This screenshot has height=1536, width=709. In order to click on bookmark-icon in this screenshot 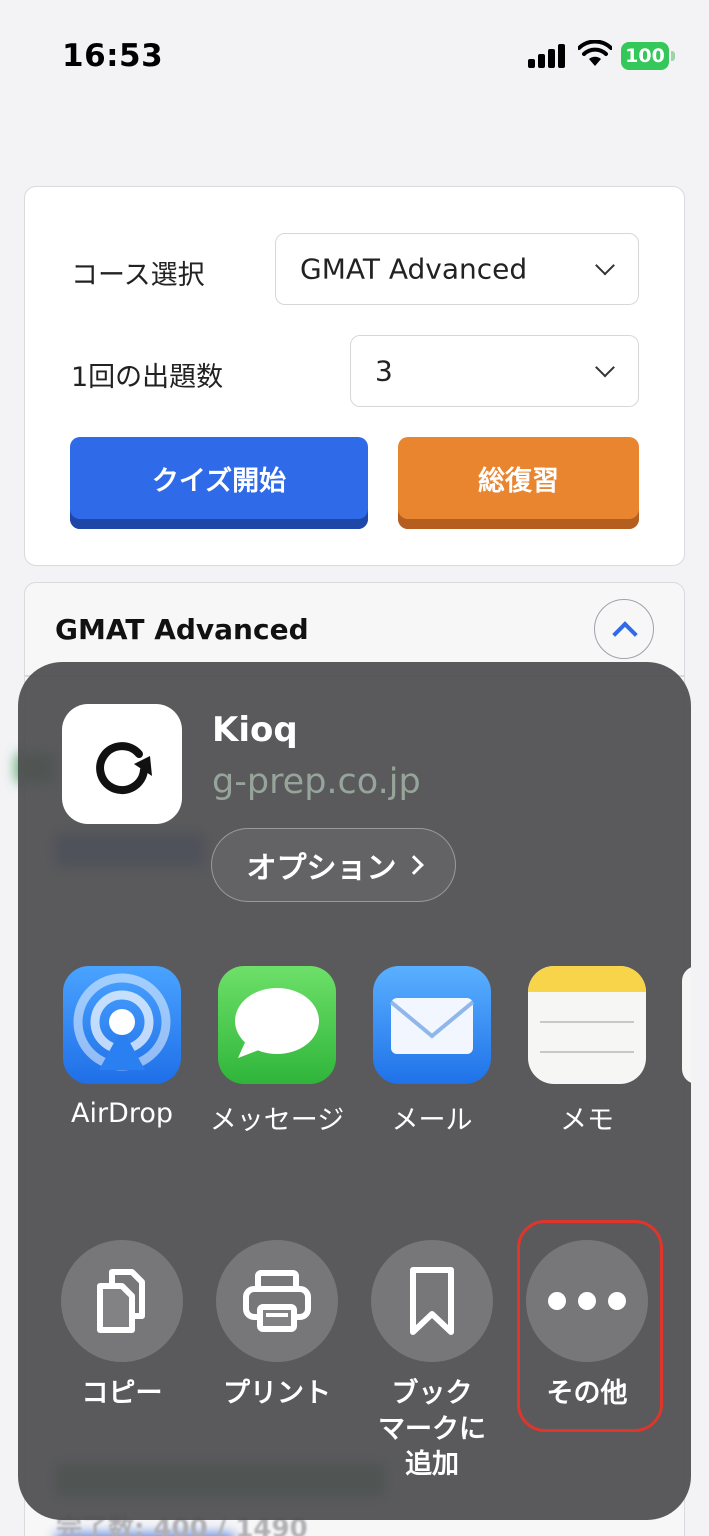, I will do `click(432, 1301)`.